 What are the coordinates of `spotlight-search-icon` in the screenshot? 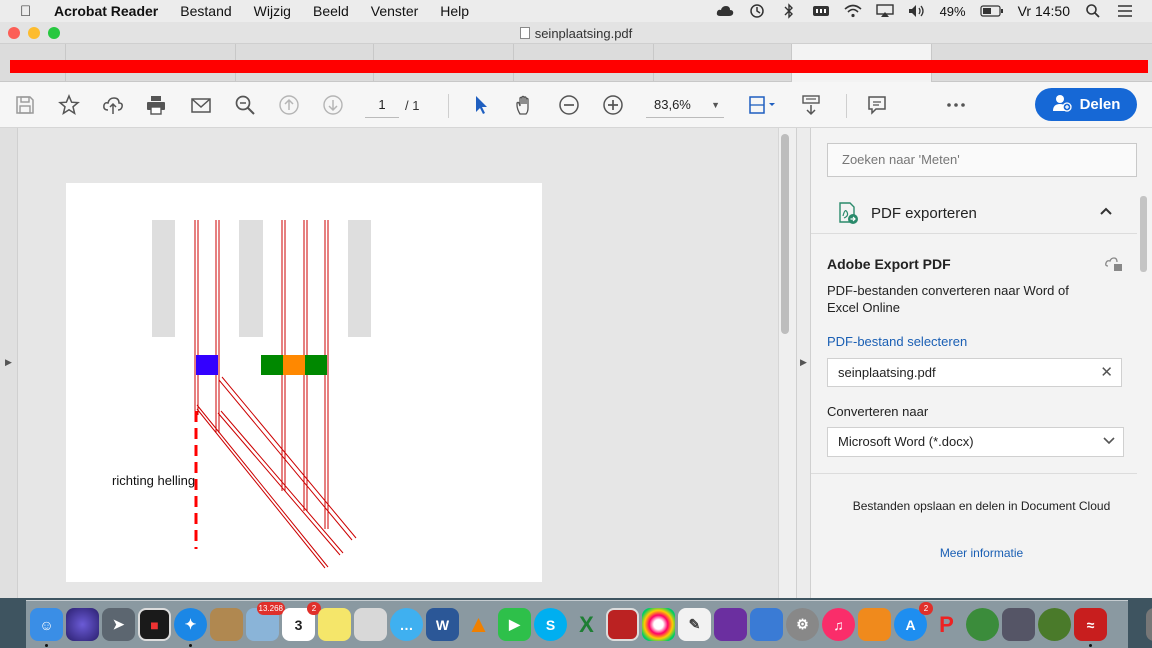 It's located at (1093, 11).